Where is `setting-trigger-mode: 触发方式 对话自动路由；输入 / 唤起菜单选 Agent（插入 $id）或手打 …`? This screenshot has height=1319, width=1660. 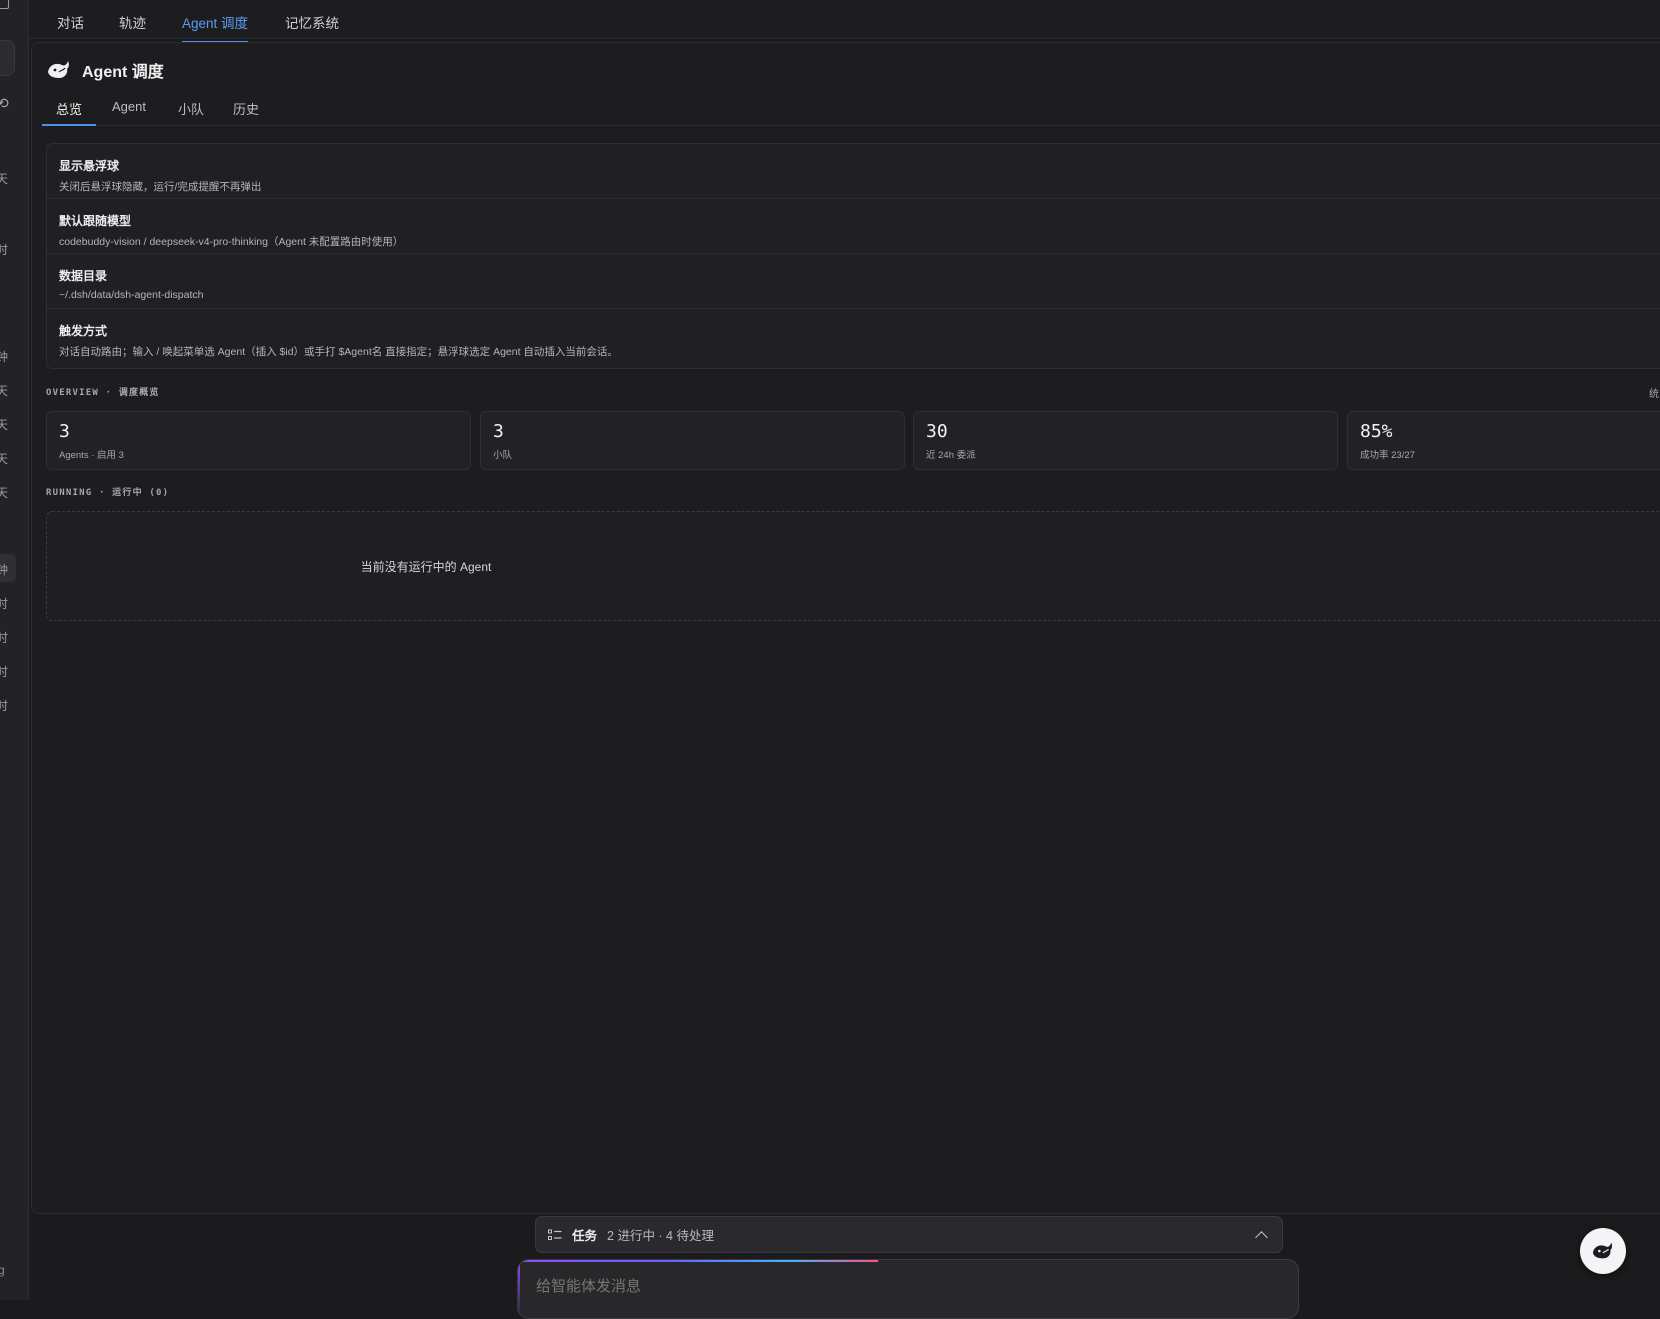
setting-trigger-mode: 触发方式 对话自动路由；输入 / 唤起菜单选 Agent（插入 $id）或手打 … is located at coordinates (853, 336).